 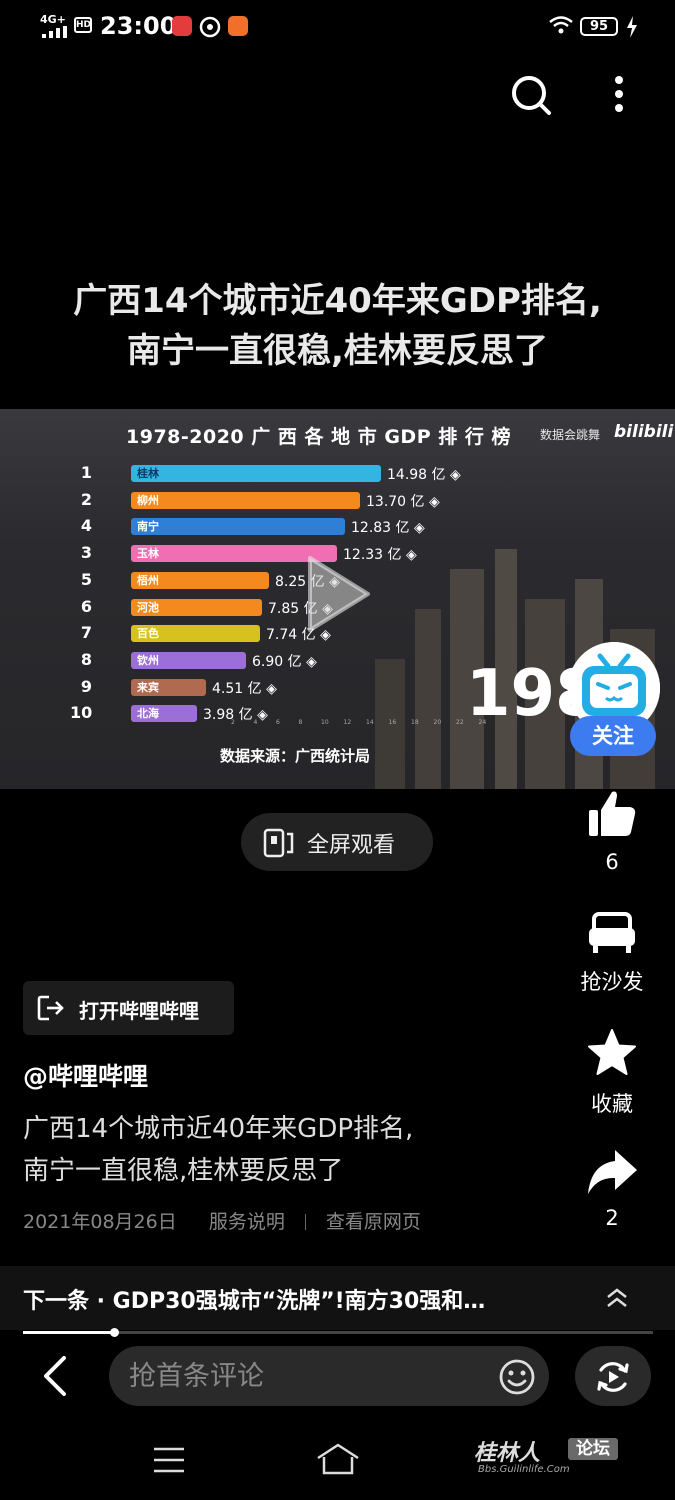 What do you see at coordinates (599, 26) in the screenshot?
I see `battery-indicator: 95` at bounding box center [599, 26].